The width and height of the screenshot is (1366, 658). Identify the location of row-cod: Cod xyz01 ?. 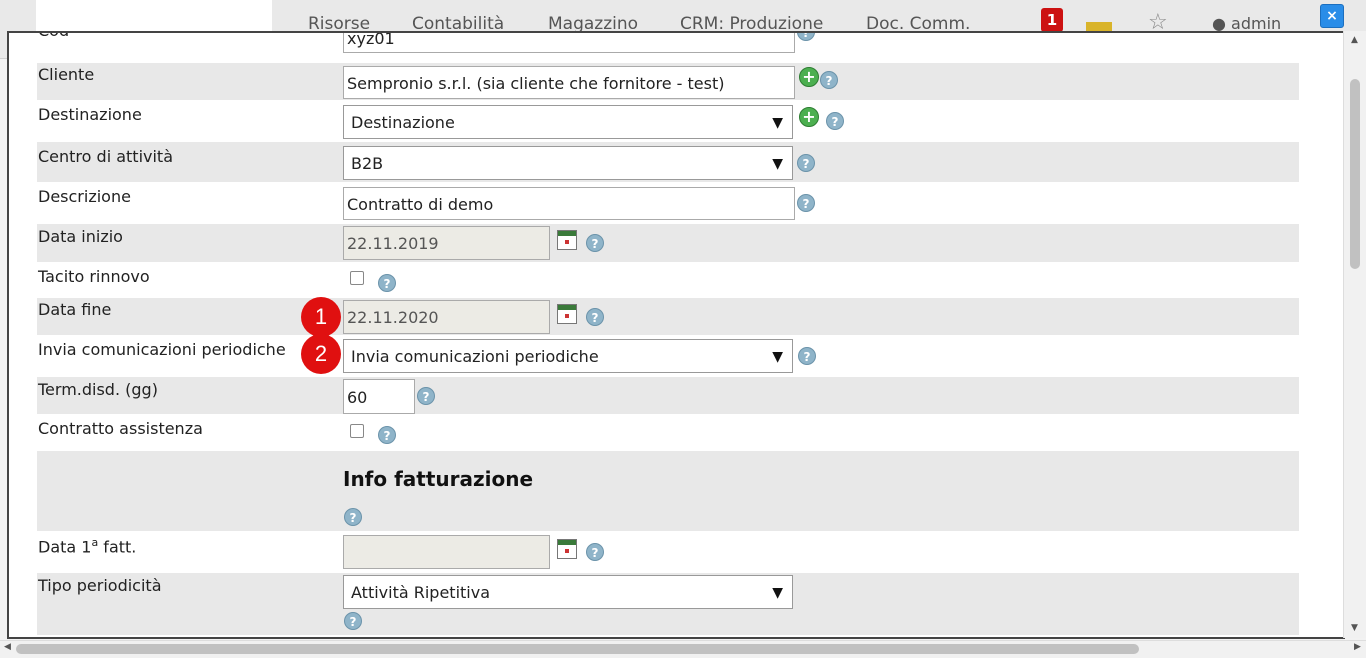
(668, 46).